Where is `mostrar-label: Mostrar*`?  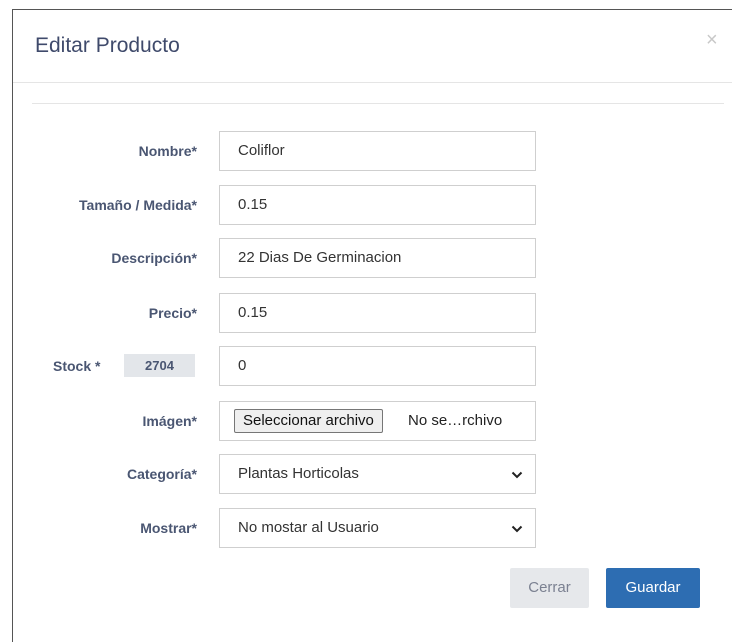
mostrar-label: Mostrar* is located at coordinates (168, 528).